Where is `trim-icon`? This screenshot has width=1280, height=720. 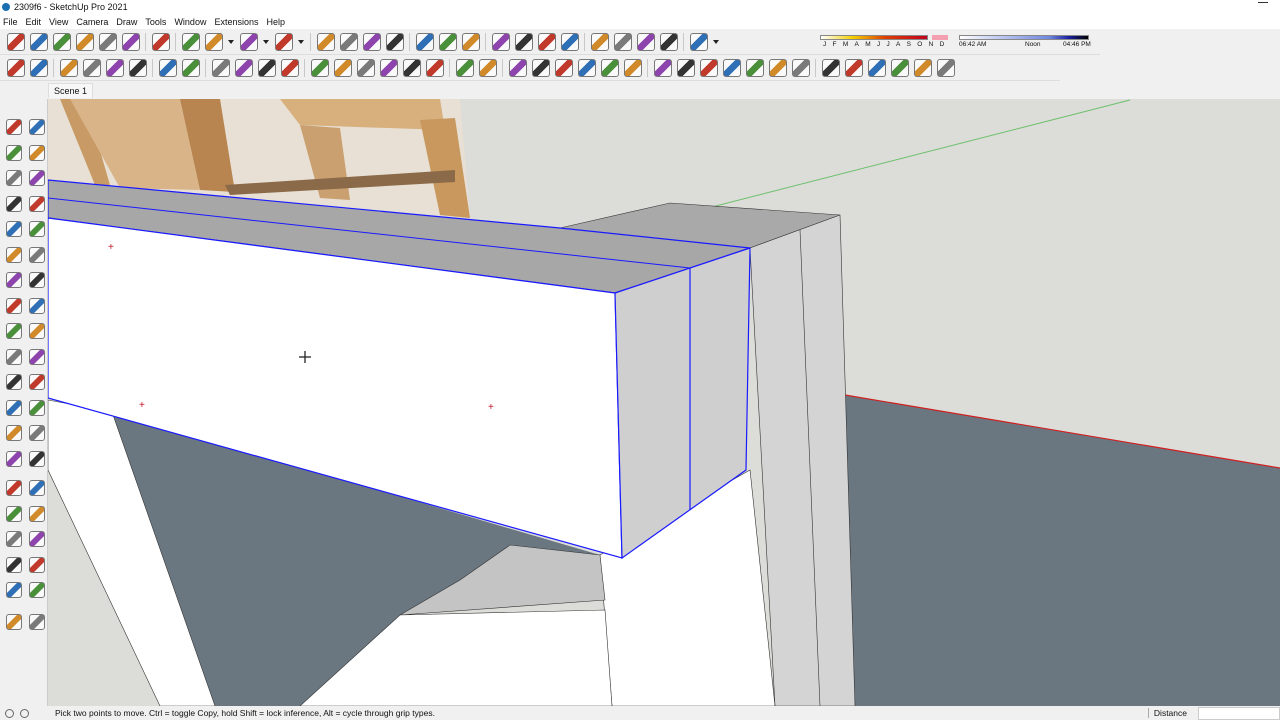 trim-icon is located at coordinates (586, 67).